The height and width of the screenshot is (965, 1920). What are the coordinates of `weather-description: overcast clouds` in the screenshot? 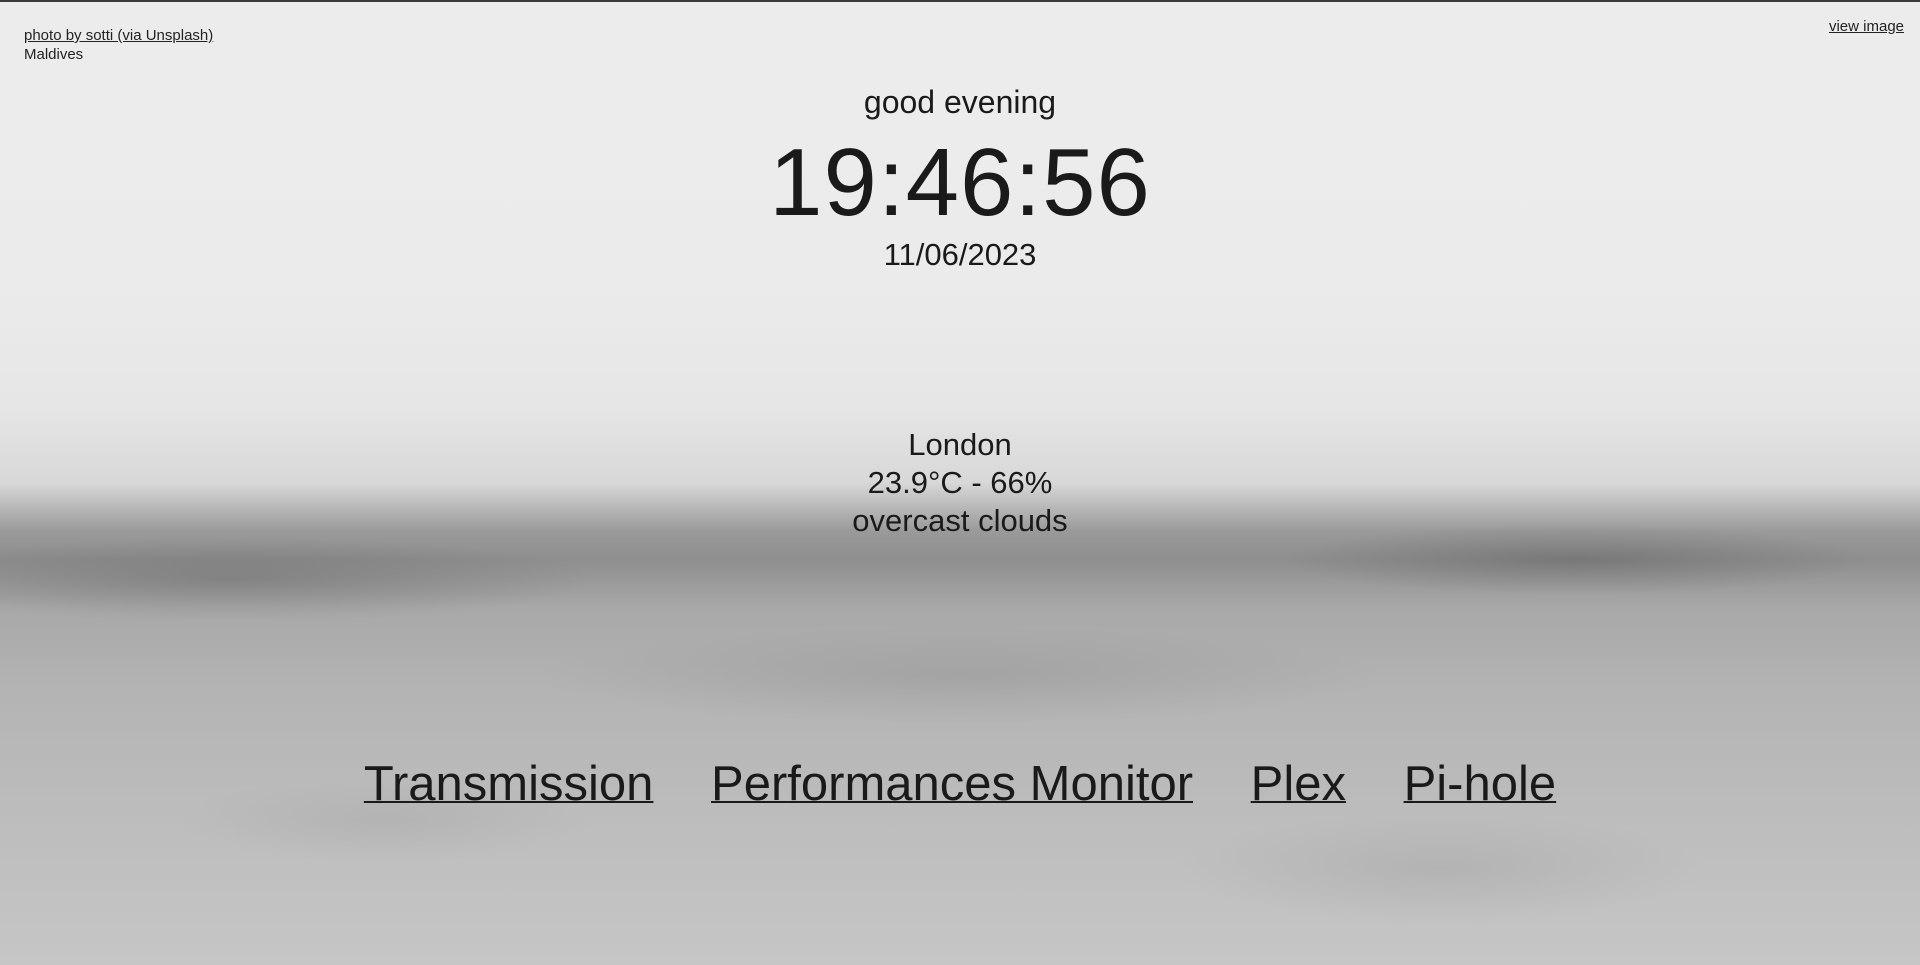 It's located at (960, 520).